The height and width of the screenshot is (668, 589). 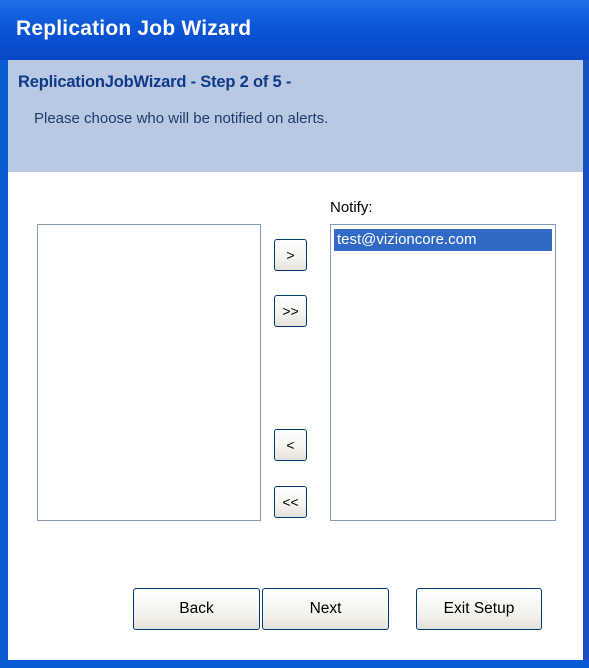 What do you see at coordinates (134, 28) in the screenshot?
I see `window-title: Replication Job Wizard` at bounding box center [134, 28].